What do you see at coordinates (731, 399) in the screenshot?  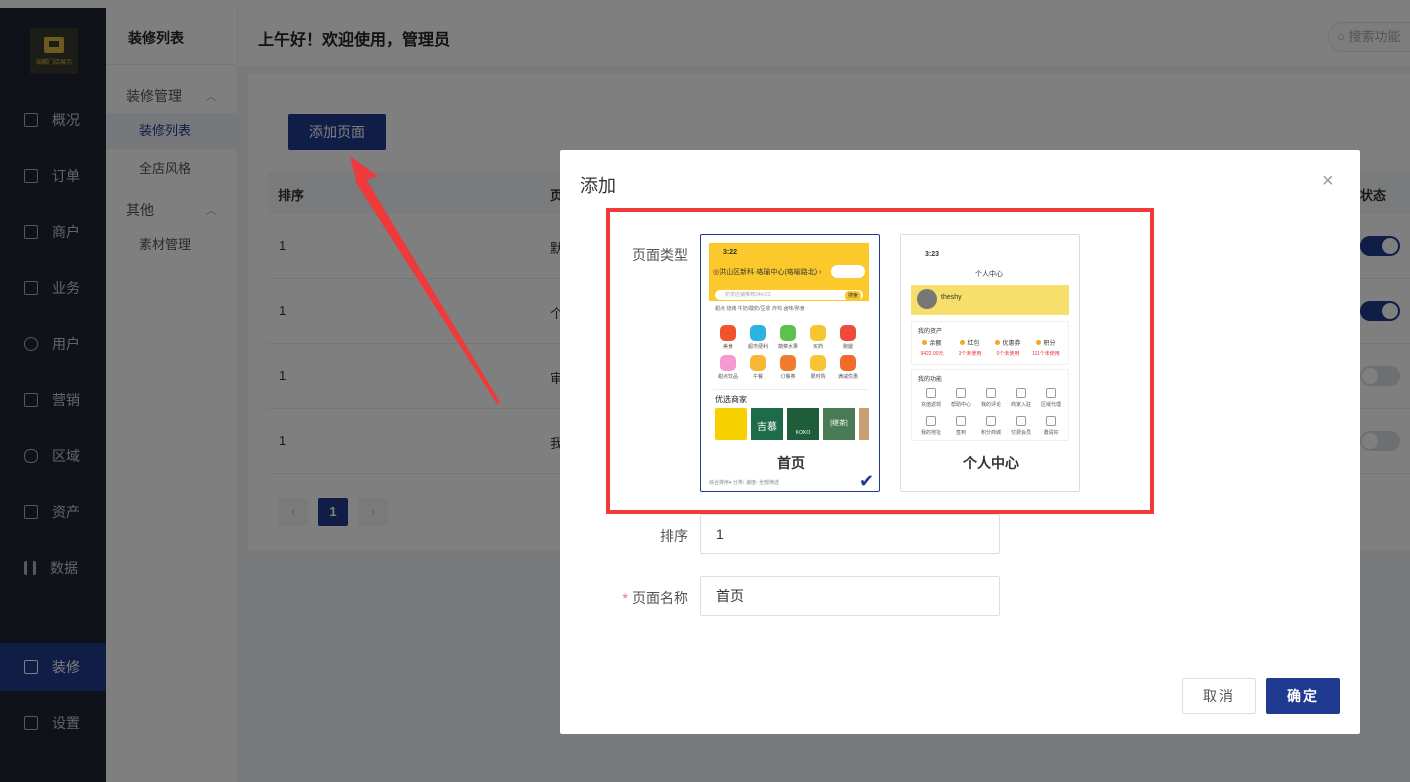 I see `featured-title: 优选商家` at bounding box center [731, 399].